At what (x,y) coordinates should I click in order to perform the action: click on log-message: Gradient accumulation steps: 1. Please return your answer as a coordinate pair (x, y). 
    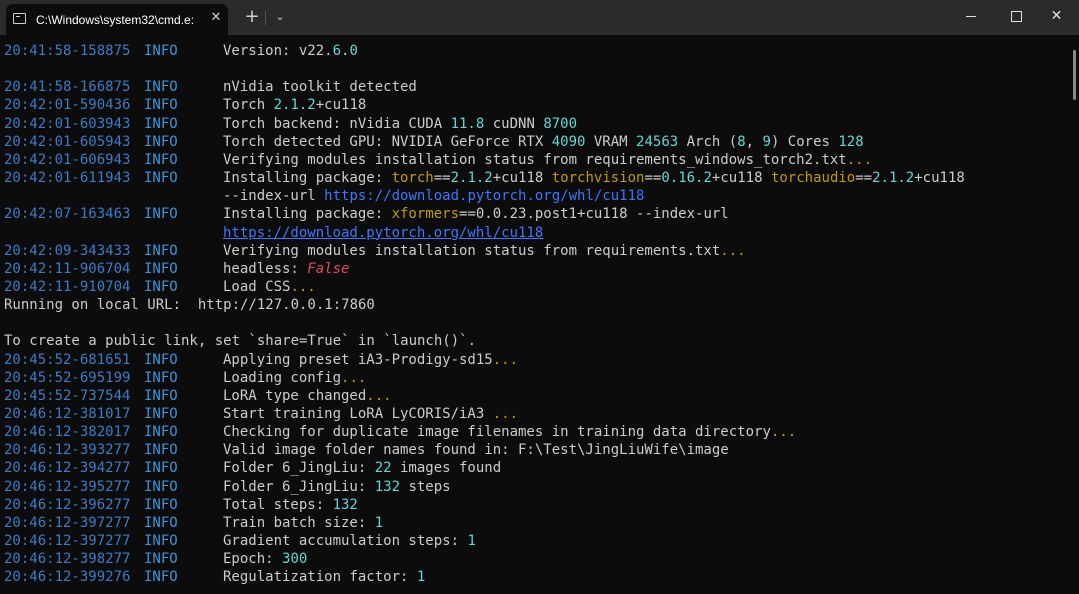
    Looking at the image, I should click on (349, 541).